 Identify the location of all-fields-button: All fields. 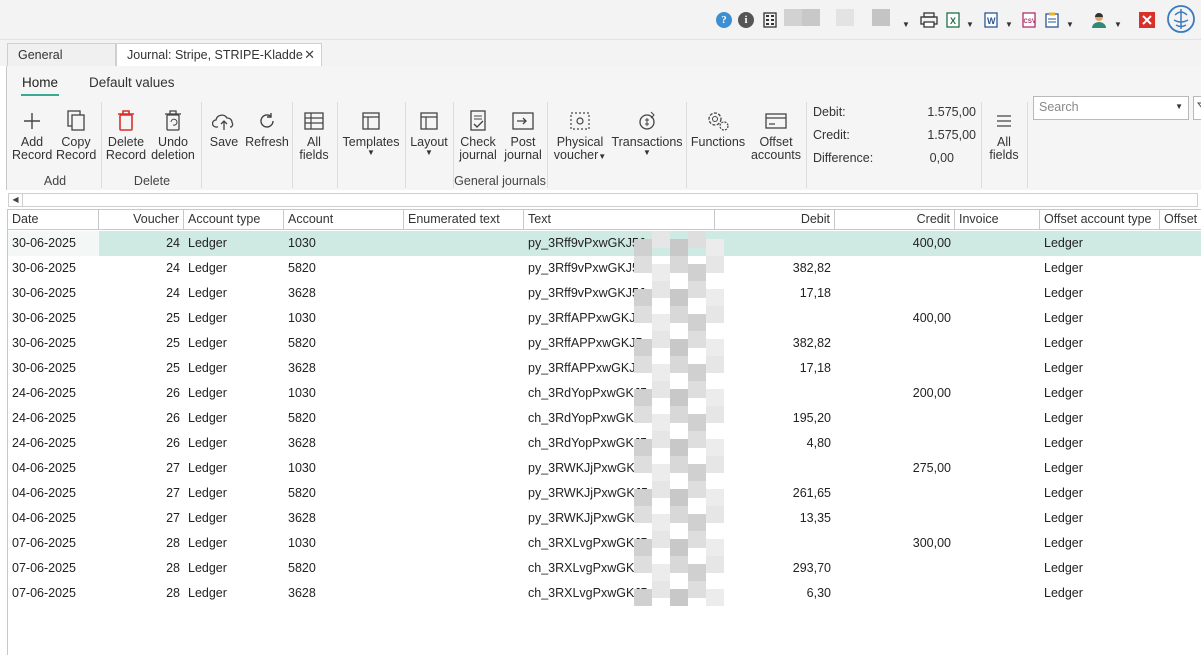
(314, 134).